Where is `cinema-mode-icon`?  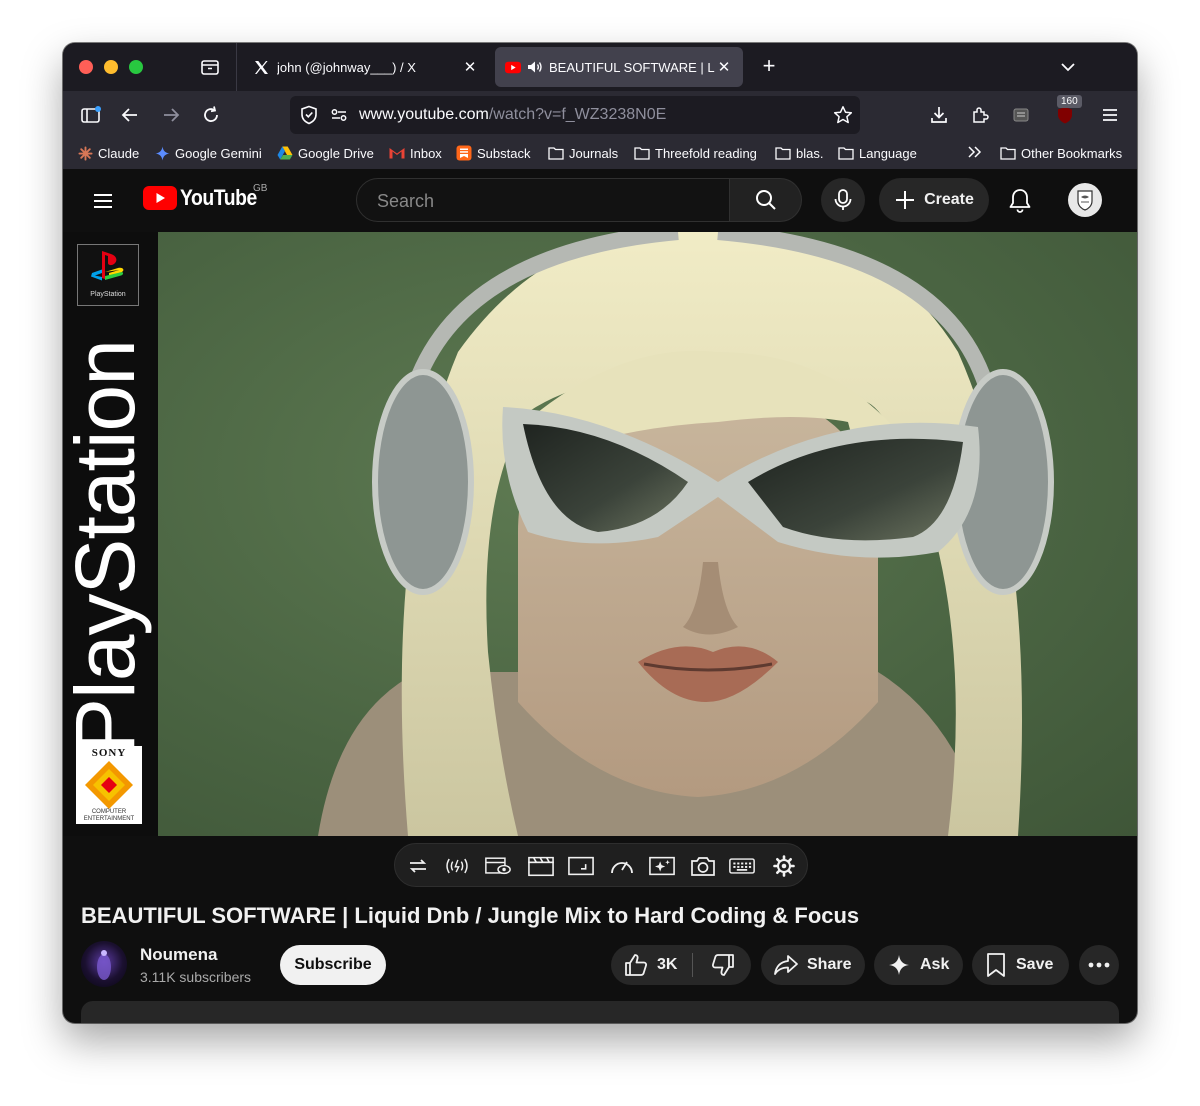 cinema-mode-icon is located at coordinates (498, 866).